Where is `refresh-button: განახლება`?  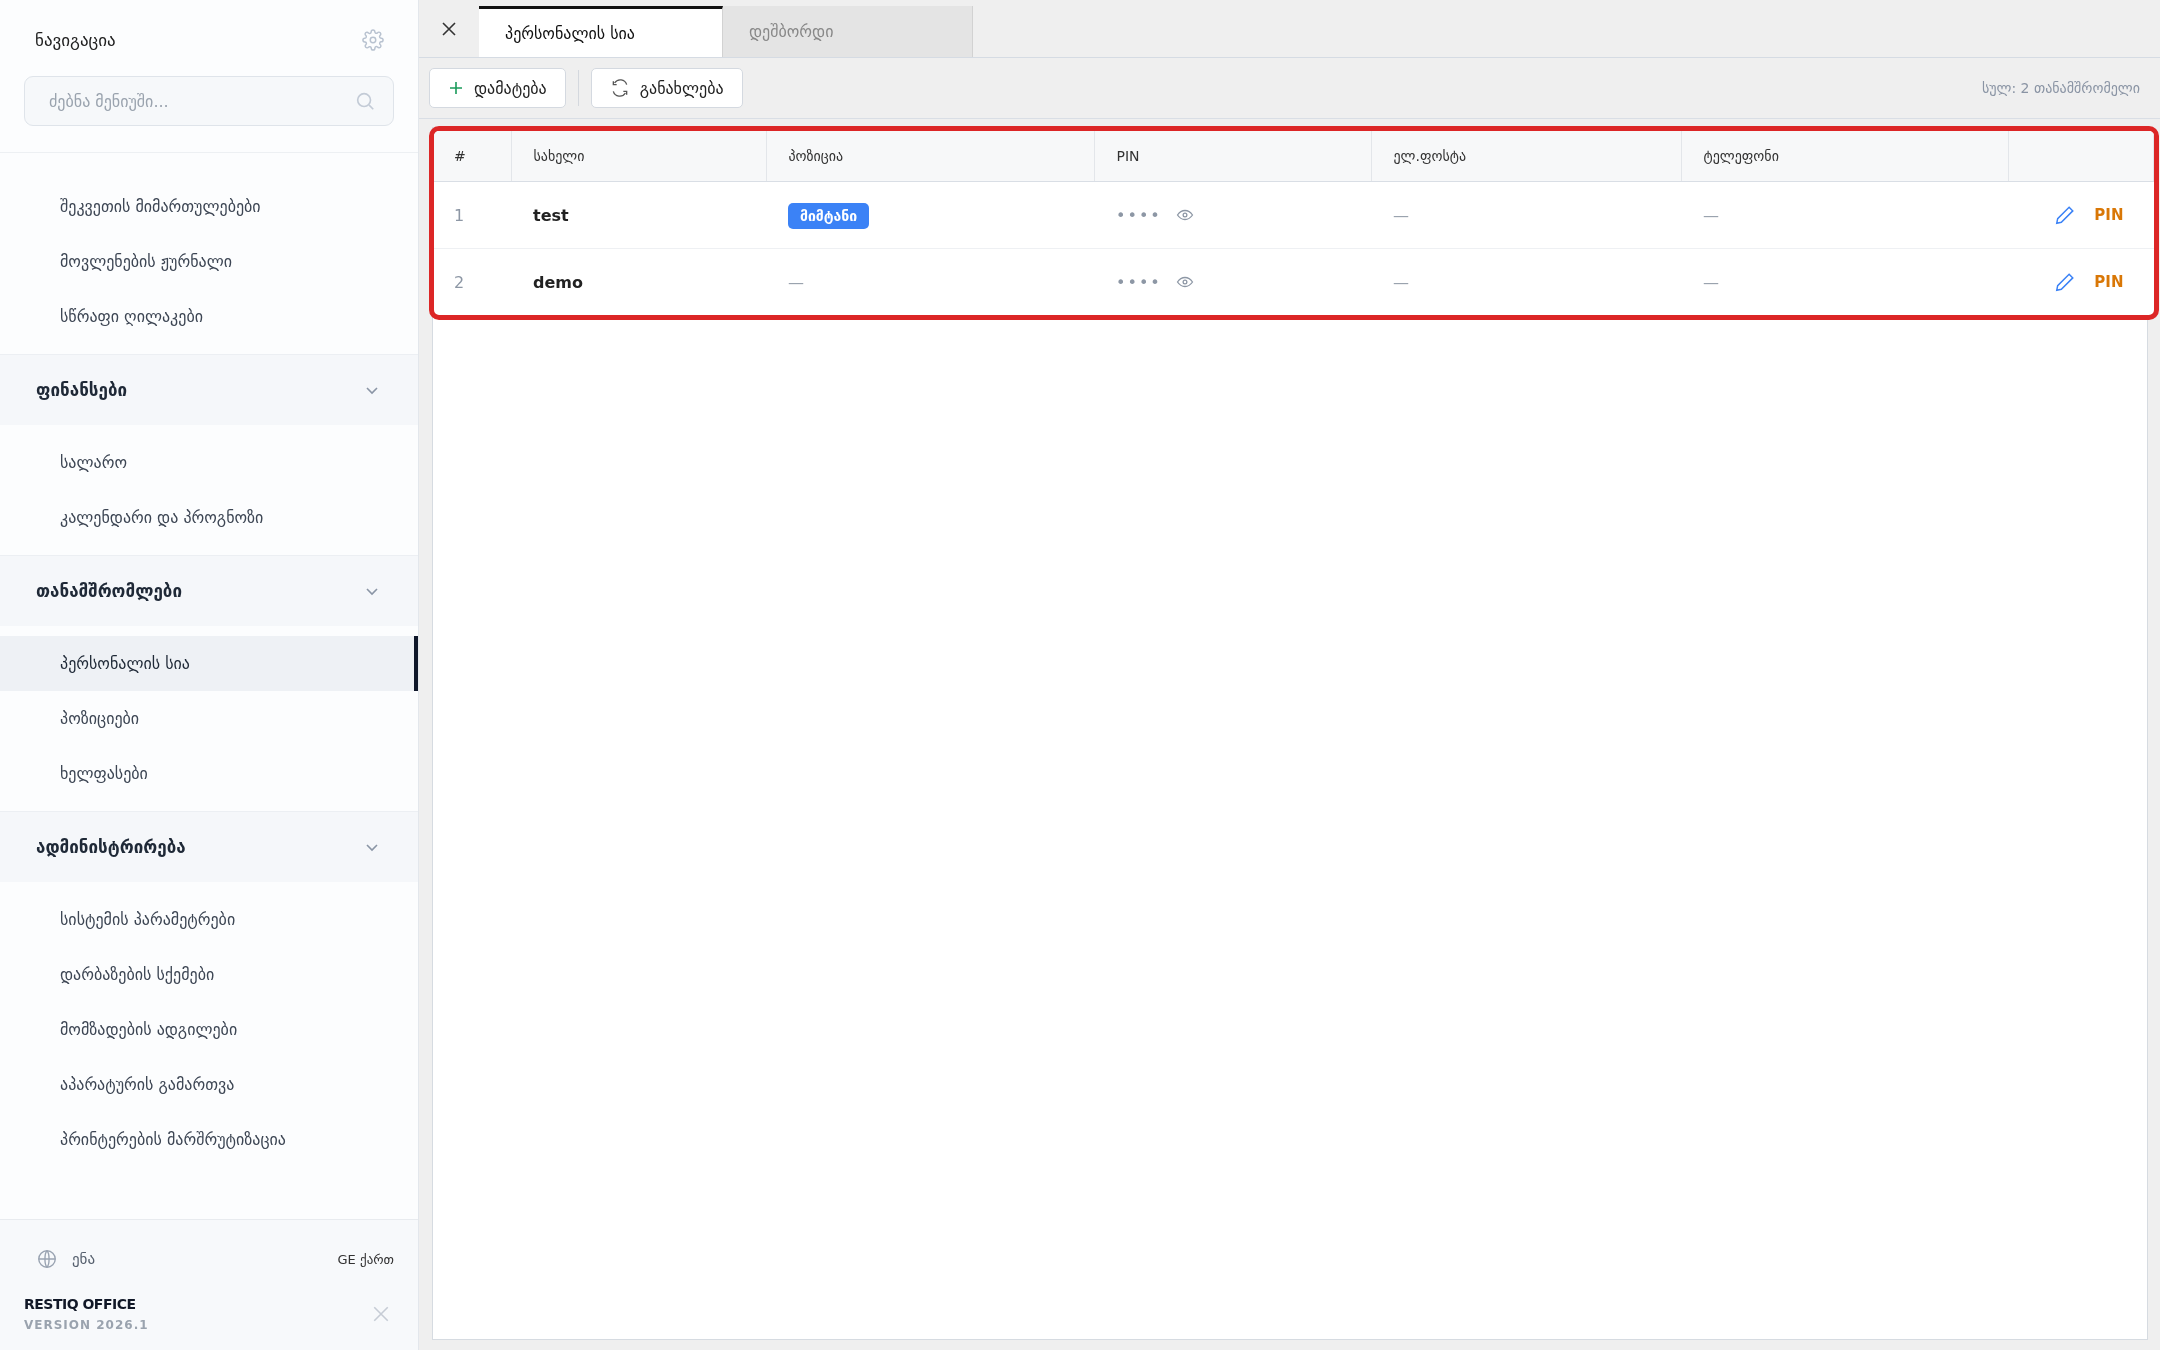 refresh-button: განახლება is located at coordinates (666, 88).